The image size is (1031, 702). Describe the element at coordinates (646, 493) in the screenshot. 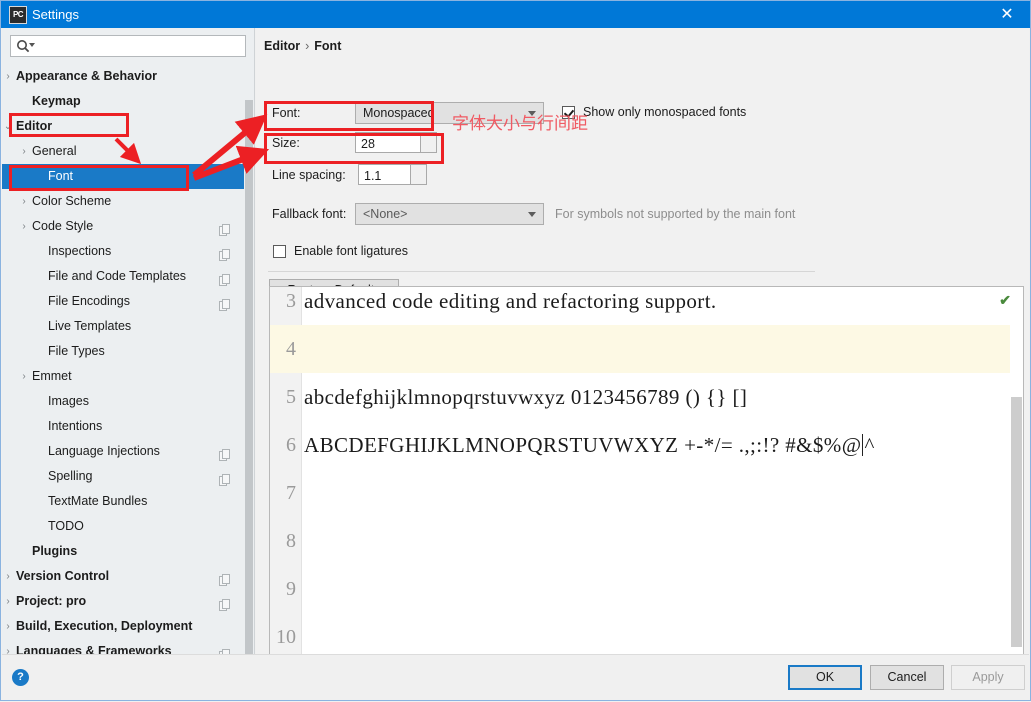

I see `editor-line: 7` at that location.